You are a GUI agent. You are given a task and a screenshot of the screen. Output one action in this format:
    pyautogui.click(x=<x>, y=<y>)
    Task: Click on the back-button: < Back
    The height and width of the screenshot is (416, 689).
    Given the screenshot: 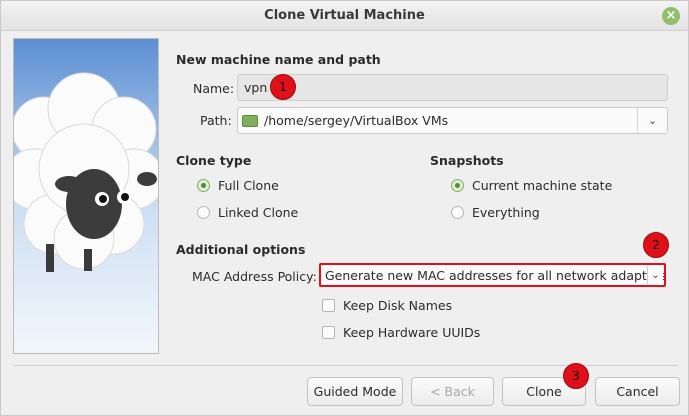 What is the action you would take?
    pyautogui.click(x=452, y=391)
    